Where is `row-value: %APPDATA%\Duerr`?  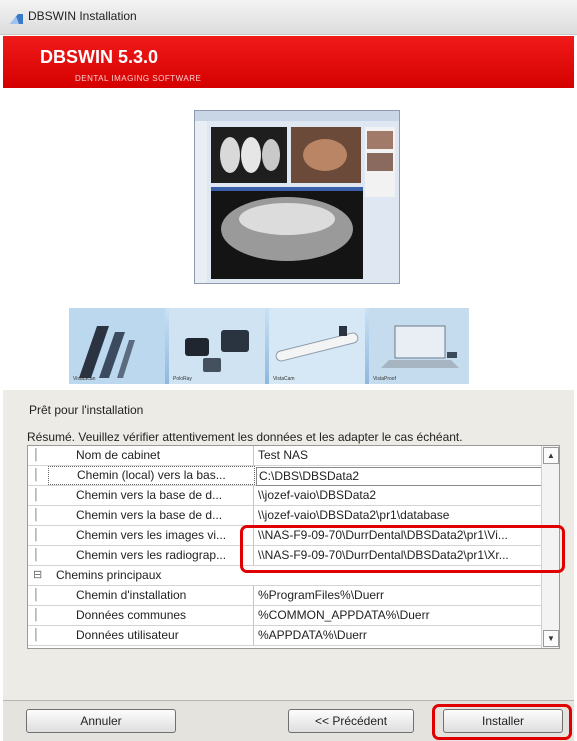 row-value: %APPDATA%\Duerr is located at coordinates (312, 635).